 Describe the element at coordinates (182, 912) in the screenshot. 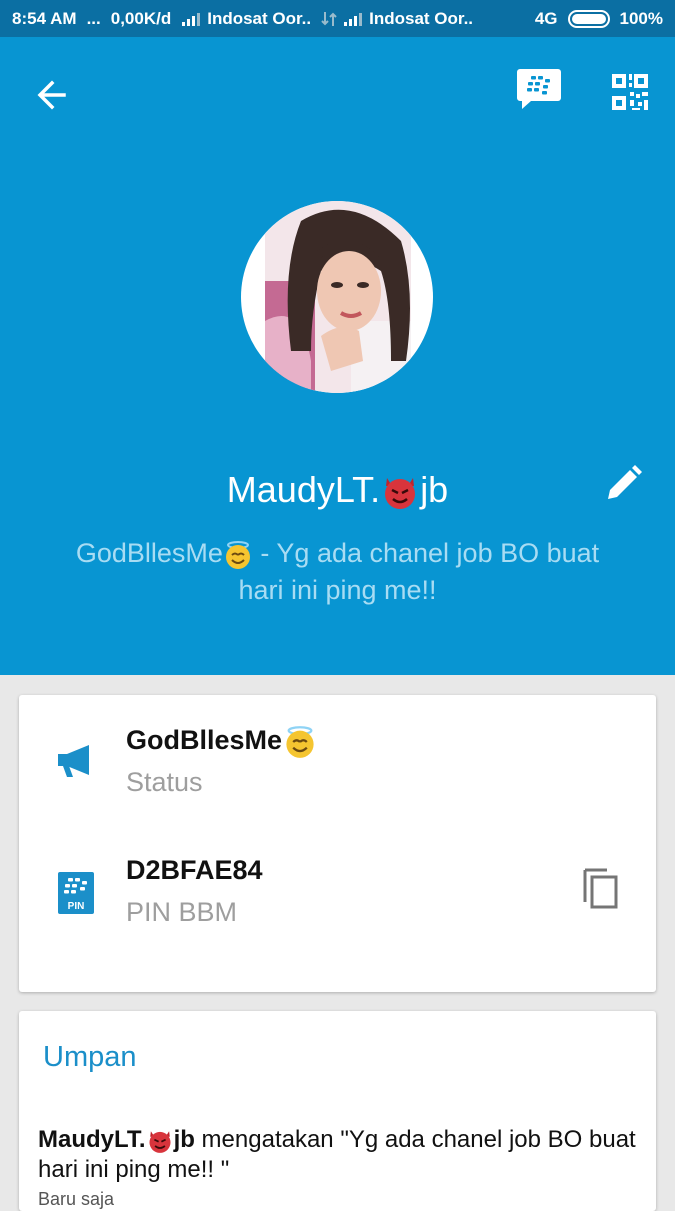

I see `pin-label: PIN BBM` at that location.